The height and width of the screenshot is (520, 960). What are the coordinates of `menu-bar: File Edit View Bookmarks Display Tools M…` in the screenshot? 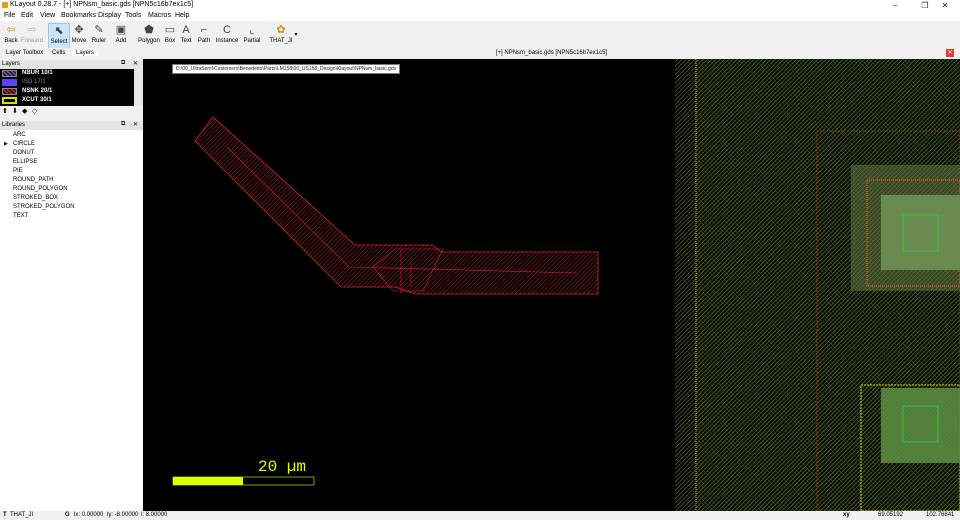 It's located at (480, 16).